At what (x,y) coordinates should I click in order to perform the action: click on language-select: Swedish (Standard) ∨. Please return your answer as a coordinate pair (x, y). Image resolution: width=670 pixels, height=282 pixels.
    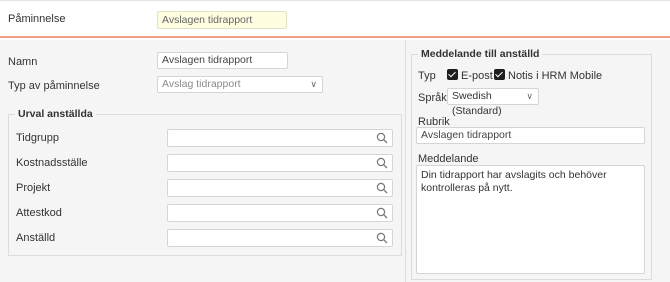
    Looking at the image, I should click on (493, 102).